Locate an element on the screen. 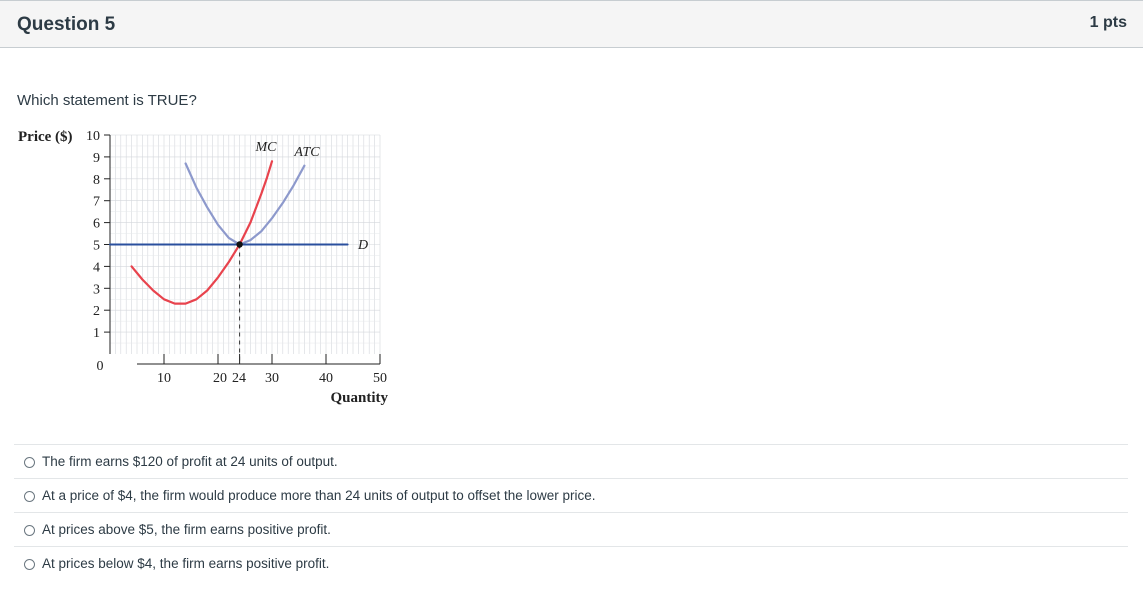  y-axis-title: Price ($) is located at coordinates (45, 137).